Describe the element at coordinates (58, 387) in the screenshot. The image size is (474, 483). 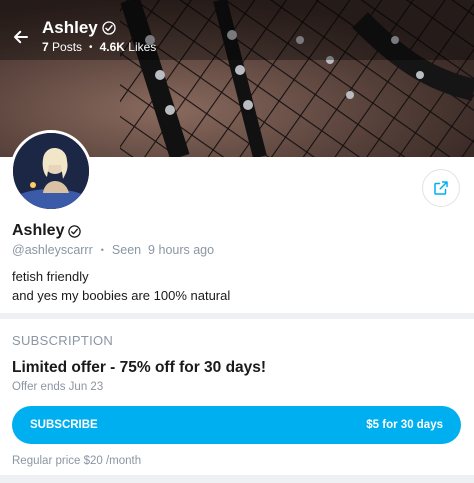
I see `offer-ends: Offer ends Jun 23` at that location.